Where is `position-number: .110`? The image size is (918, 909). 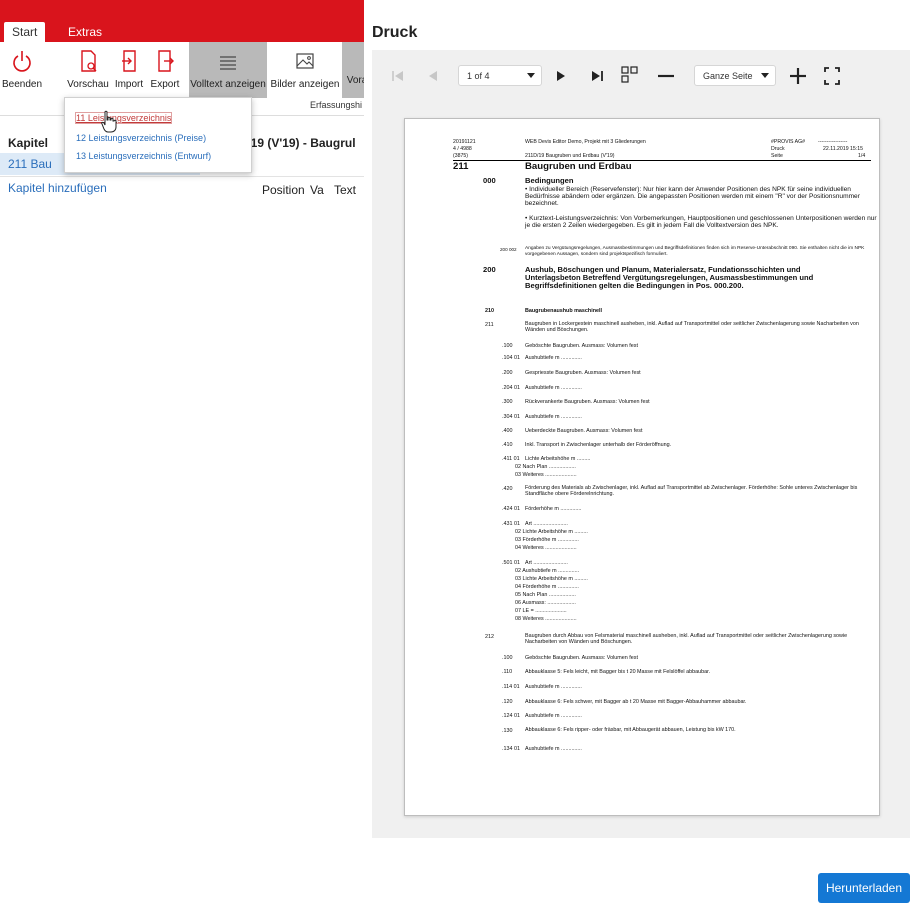
position-number: .110 is located at coordinates (507, 672).